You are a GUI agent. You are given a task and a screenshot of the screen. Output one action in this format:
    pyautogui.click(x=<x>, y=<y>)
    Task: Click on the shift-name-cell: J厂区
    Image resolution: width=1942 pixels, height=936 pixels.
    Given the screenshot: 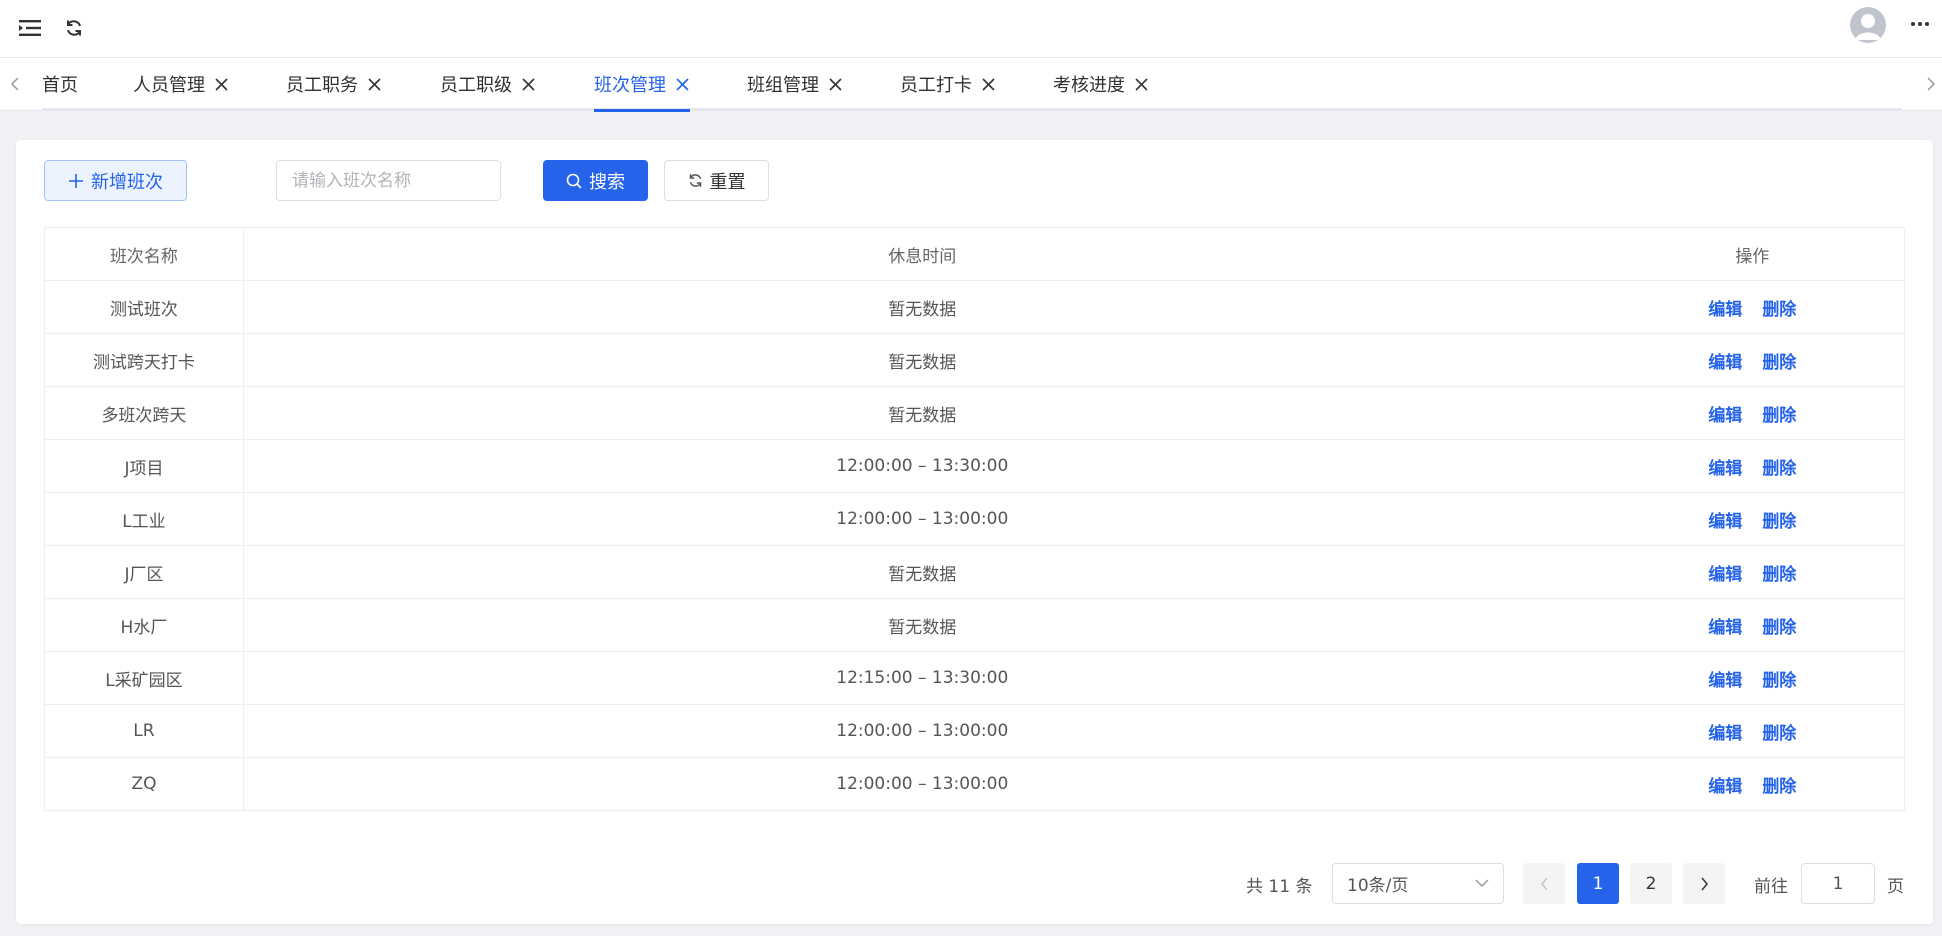 What is the action you would take?
    pyautogui.click(x=144, y=572)
    